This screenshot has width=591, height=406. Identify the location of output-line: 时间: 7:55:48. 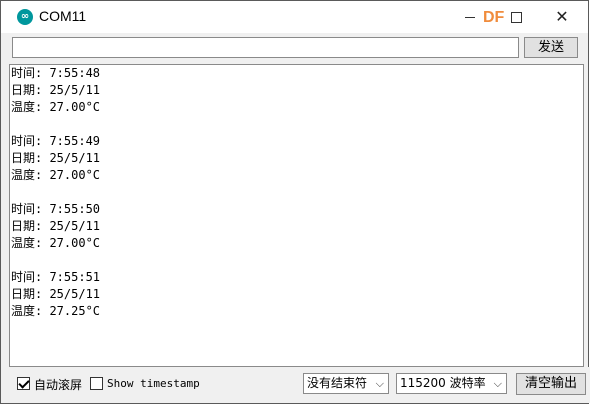
(56, 73).